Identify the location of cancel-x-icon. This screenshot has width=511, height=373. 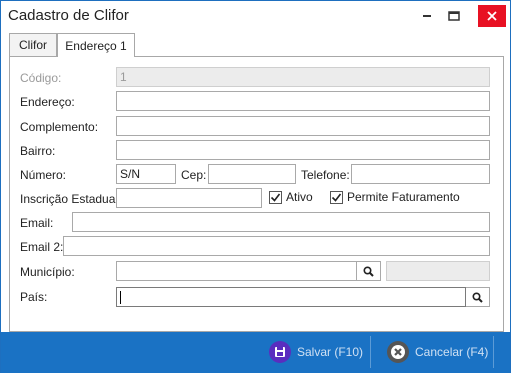
(398, 352).